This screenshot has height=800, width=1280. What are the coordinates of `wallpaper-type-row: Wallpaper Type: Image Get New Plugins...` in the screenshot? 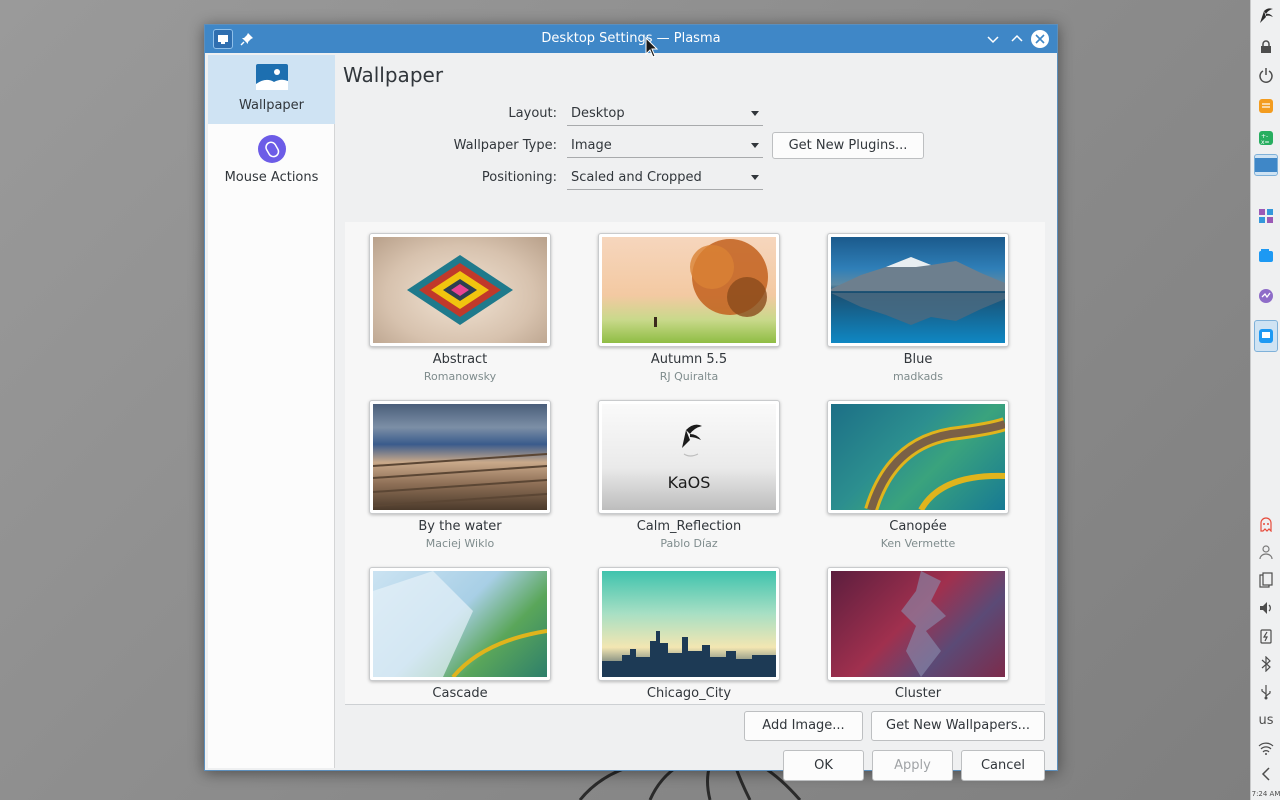 It's located at (695, 145).